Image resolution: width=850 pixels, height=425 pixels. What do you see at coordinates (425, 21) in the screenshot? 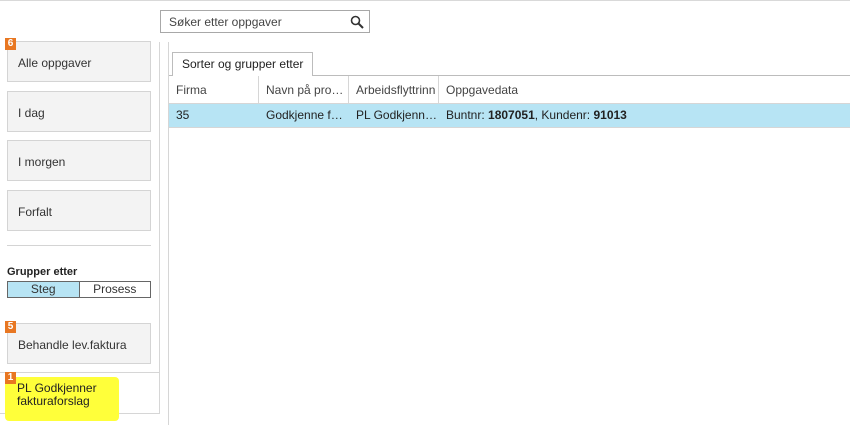
I see `top-bar: Søker etter oppgaver` at bounding box center [425, 21].